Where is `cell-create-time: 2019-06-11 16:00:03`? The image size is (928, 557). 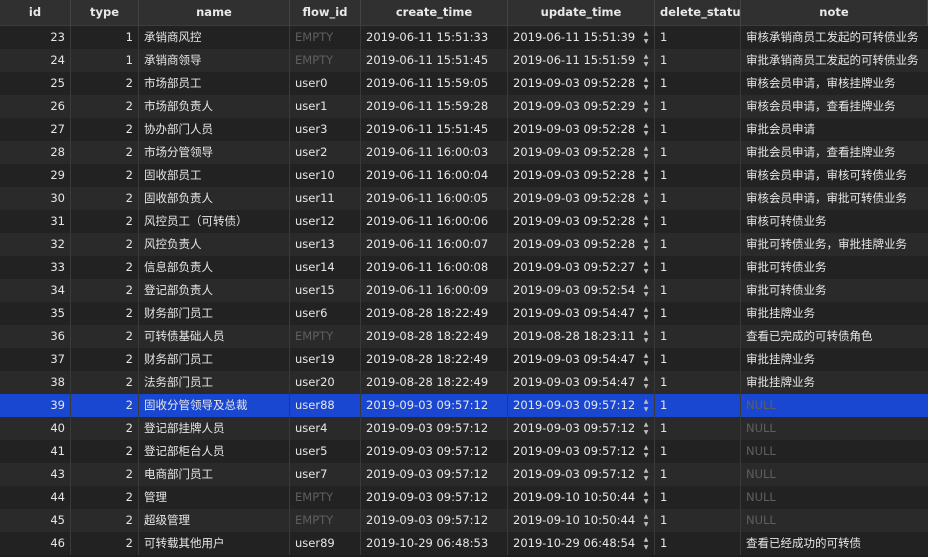
cell-create-time: 2019-06-11 16:00:03 is located at coordinates (434, 152).